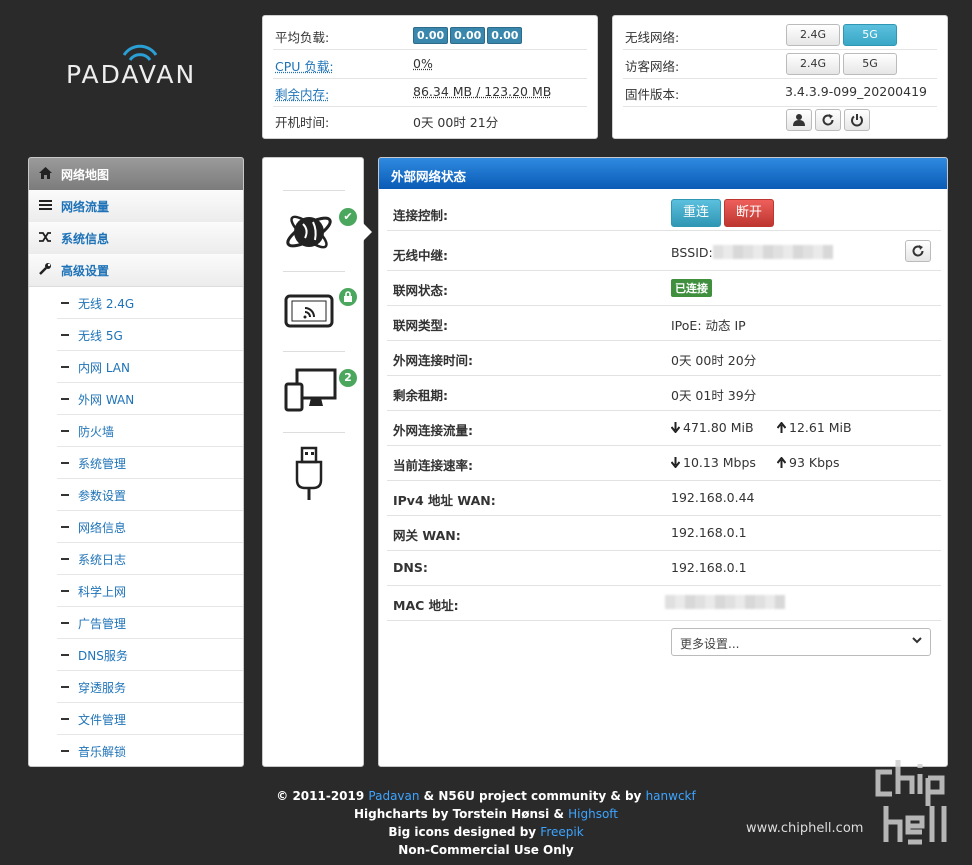 The height and width of the screenshot is (865, 972). What do you see at coordinates (420, 325) in the screenshot?
I see `row-label: 联网类型:` at bounding box center [420, 325].